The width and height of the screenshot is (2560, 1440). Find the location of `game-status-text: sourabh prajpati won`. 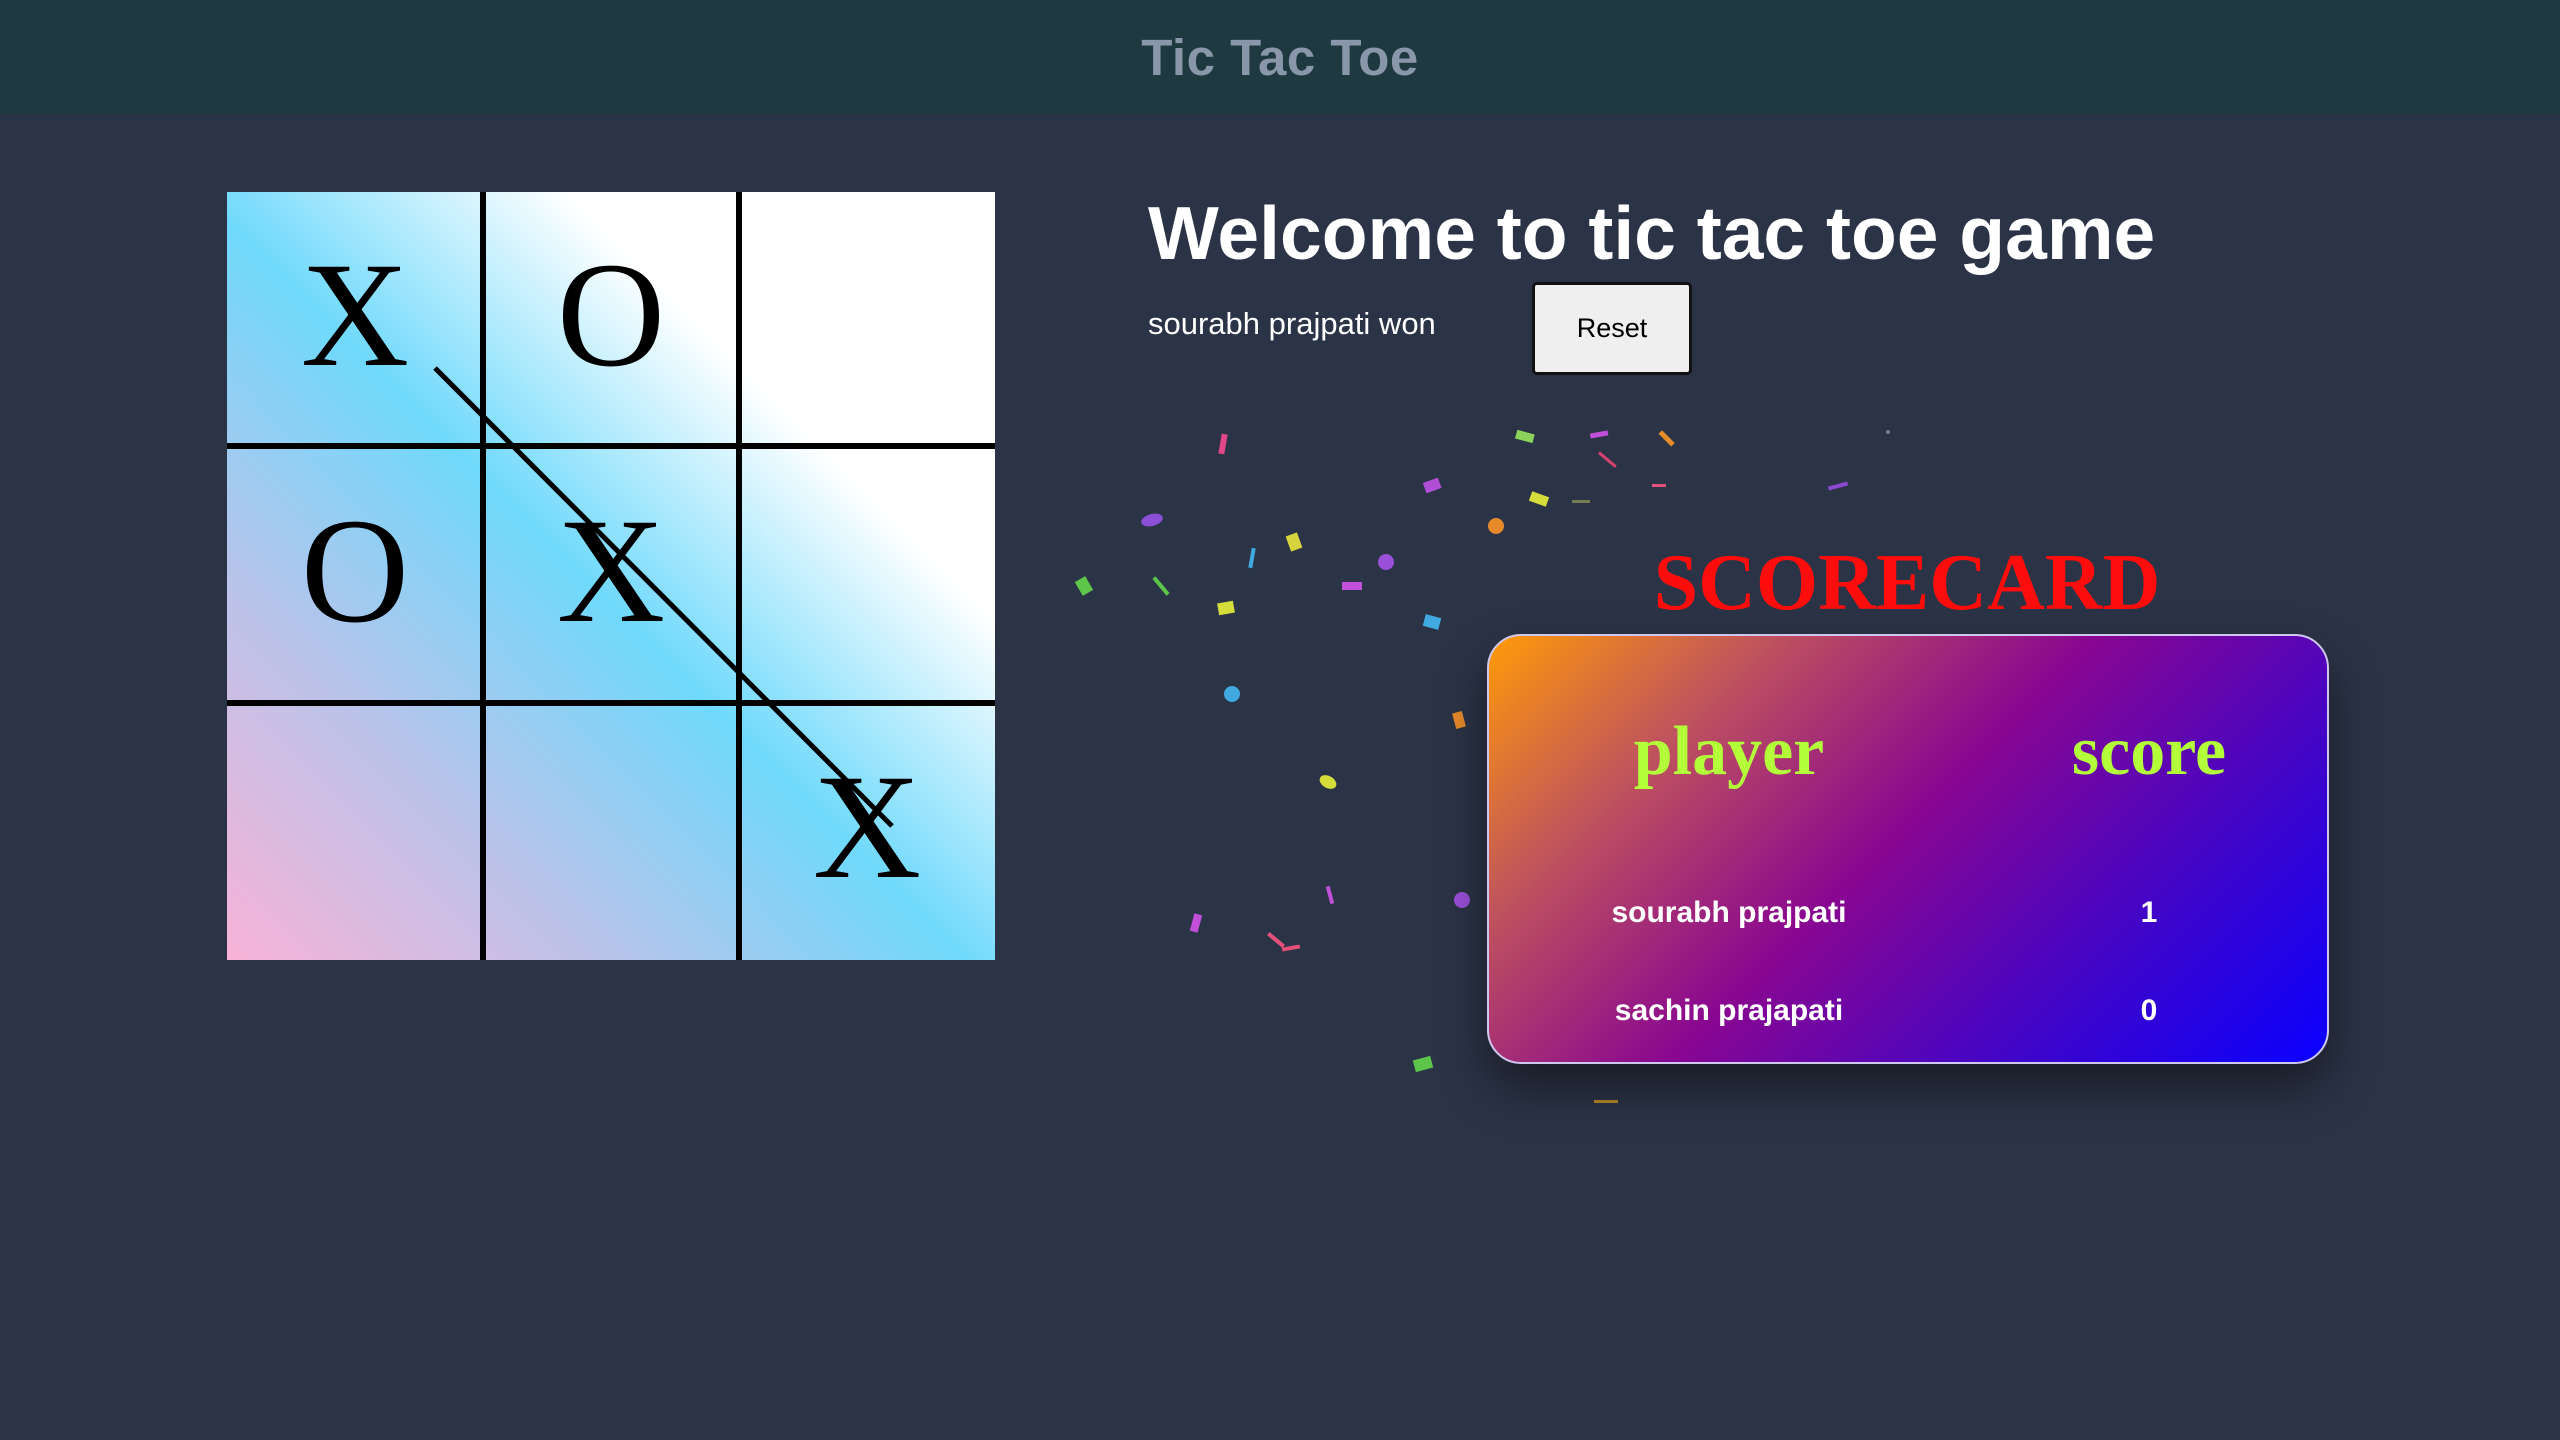

game-status-text: sourabh prajpati won is located at coordinates (1292, 323).